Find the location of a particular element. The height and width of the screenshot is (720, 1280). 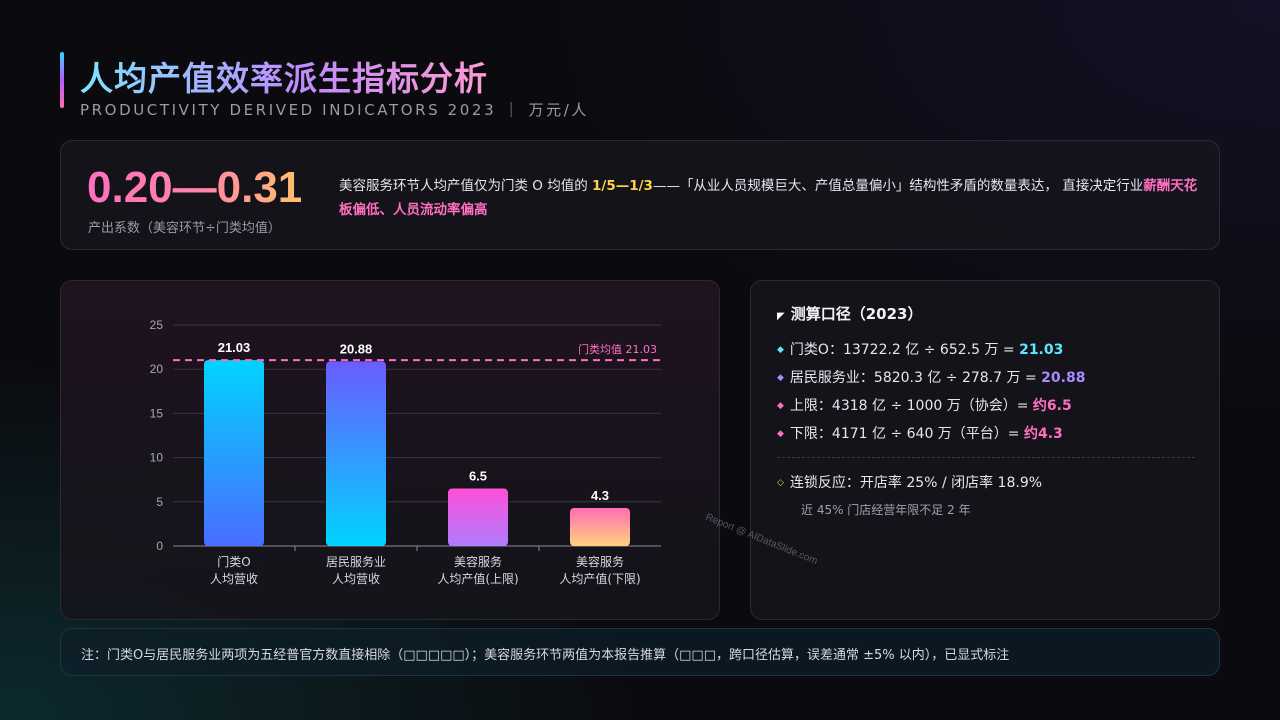

x-category-label: 门类O is located at coordinates (233, 561).